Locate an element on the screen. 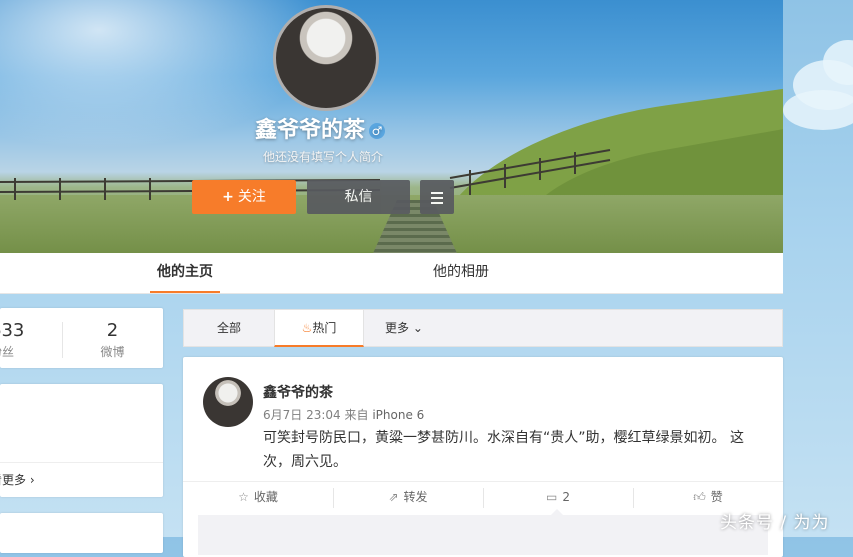 This screenshot has width=853, height=557. watermark: 头条号 / 为为 is located at coordinates (775, 523).